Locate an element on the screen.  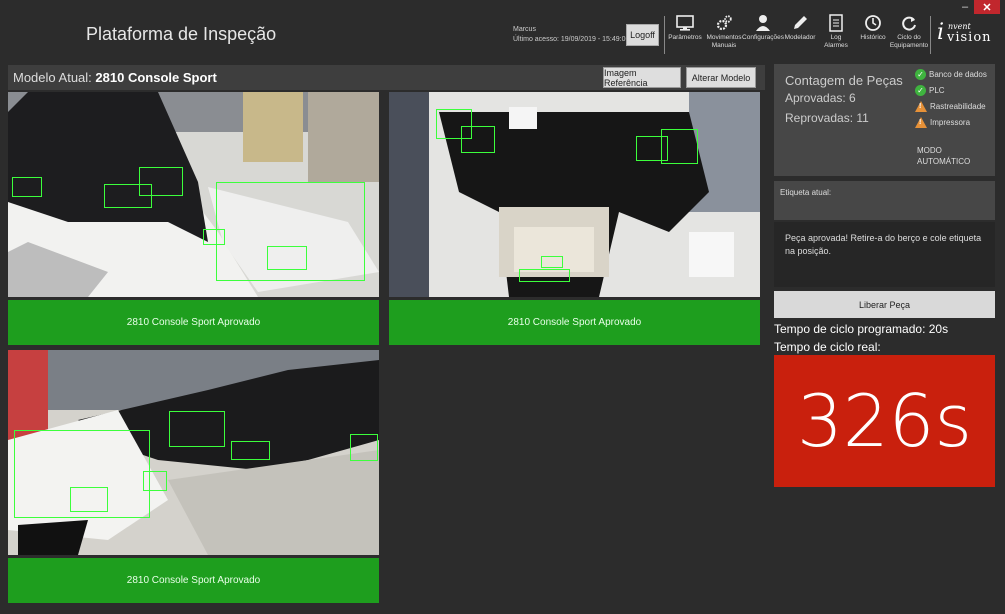
toolbar-modelador: Modelador is located at coordinates (800, 35).